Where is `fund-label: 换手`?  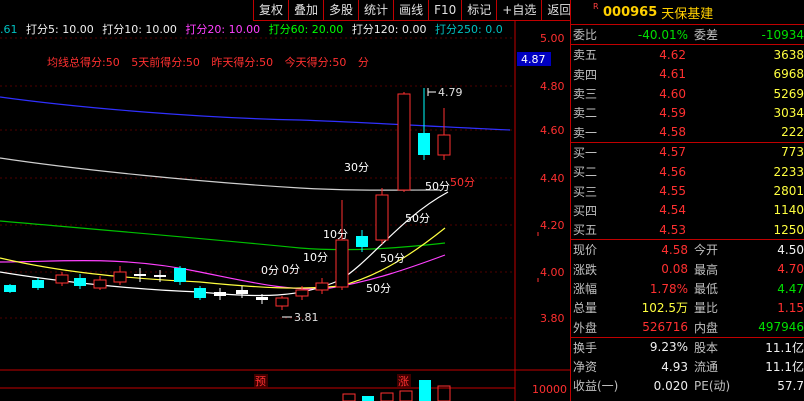
fund-label: 换手 is located at coordinates (585, 347).